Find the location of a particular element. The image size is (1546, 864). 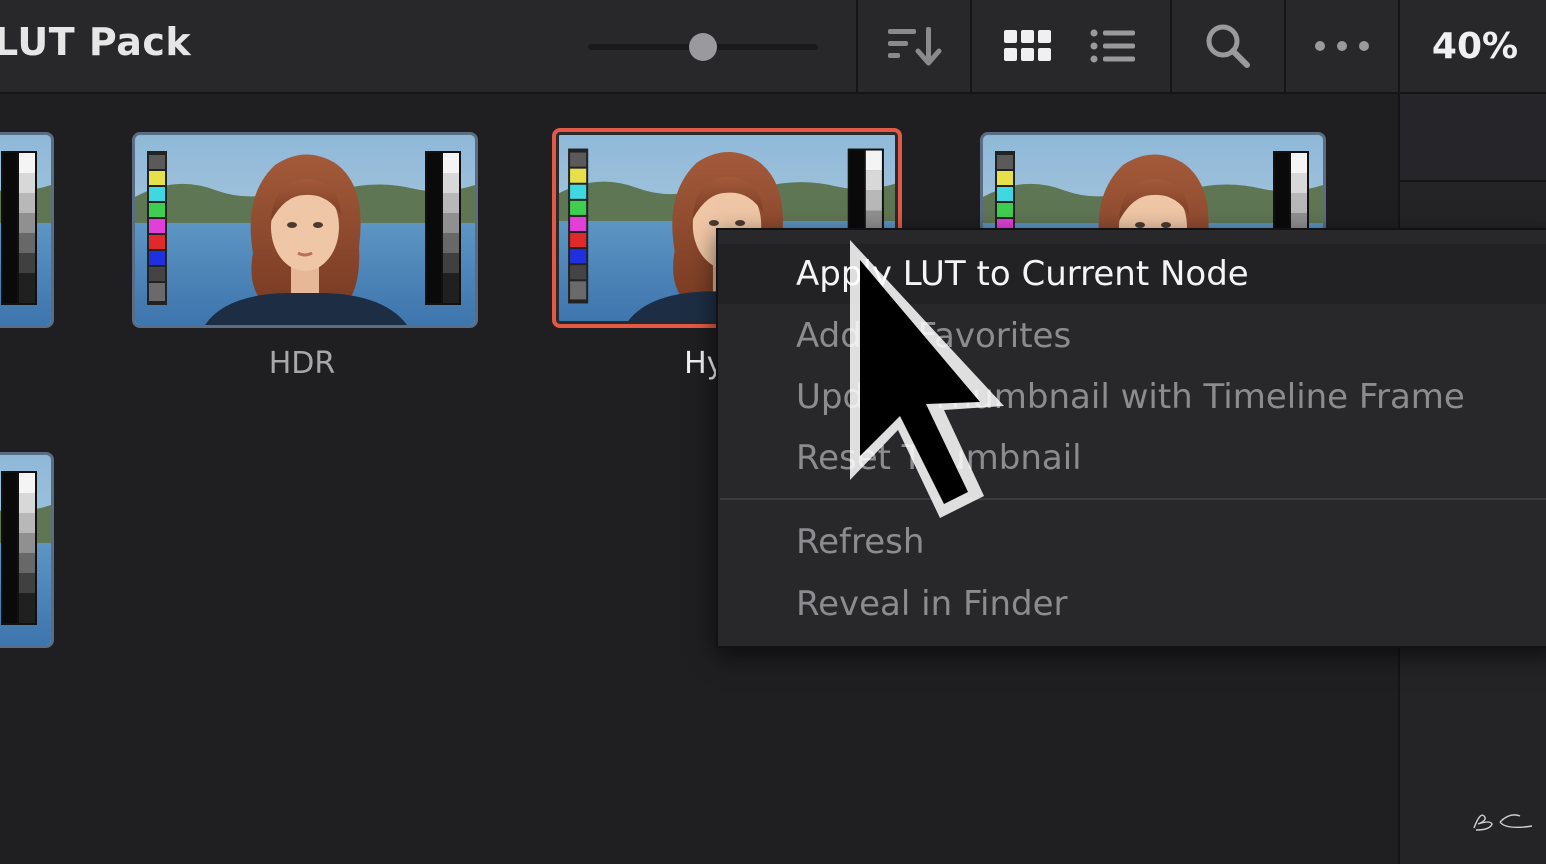

mouse-pointer-icon is located at coordinates (927, 379).